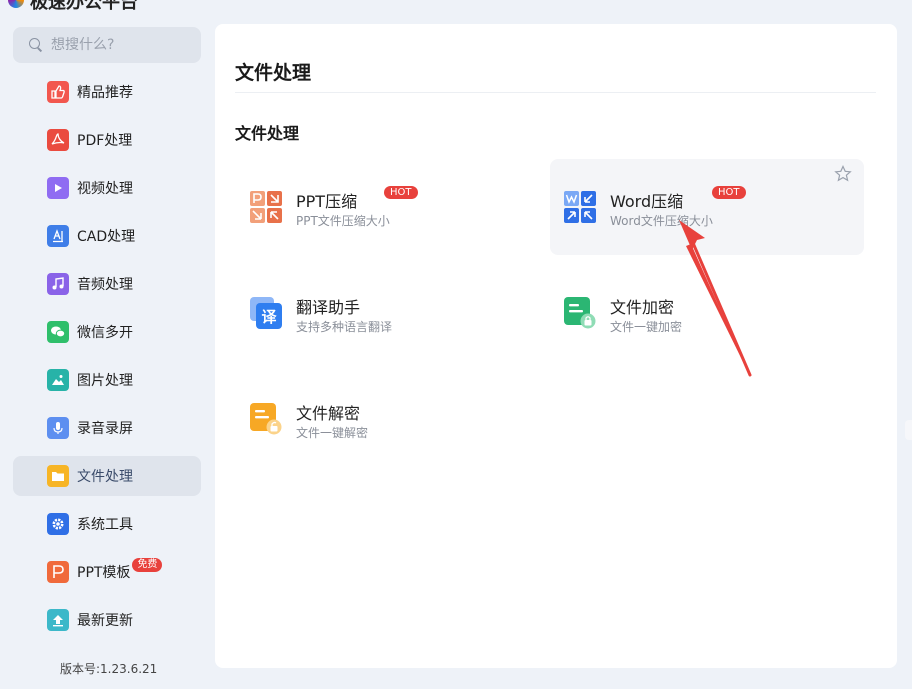 The image size is (912, 689). I want to click on sidebar-item-label: 系统工具, so click(105, 525).